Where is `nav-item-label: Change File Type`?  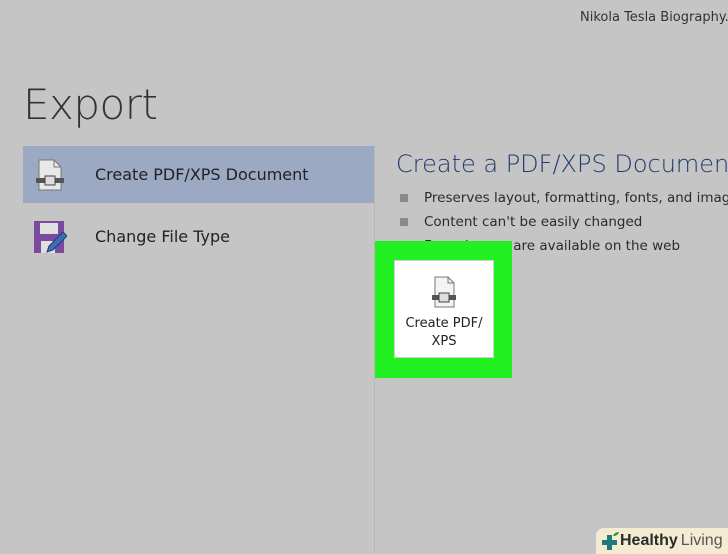 nav-item-label: Change File Type is located at coordinates (162, 236).